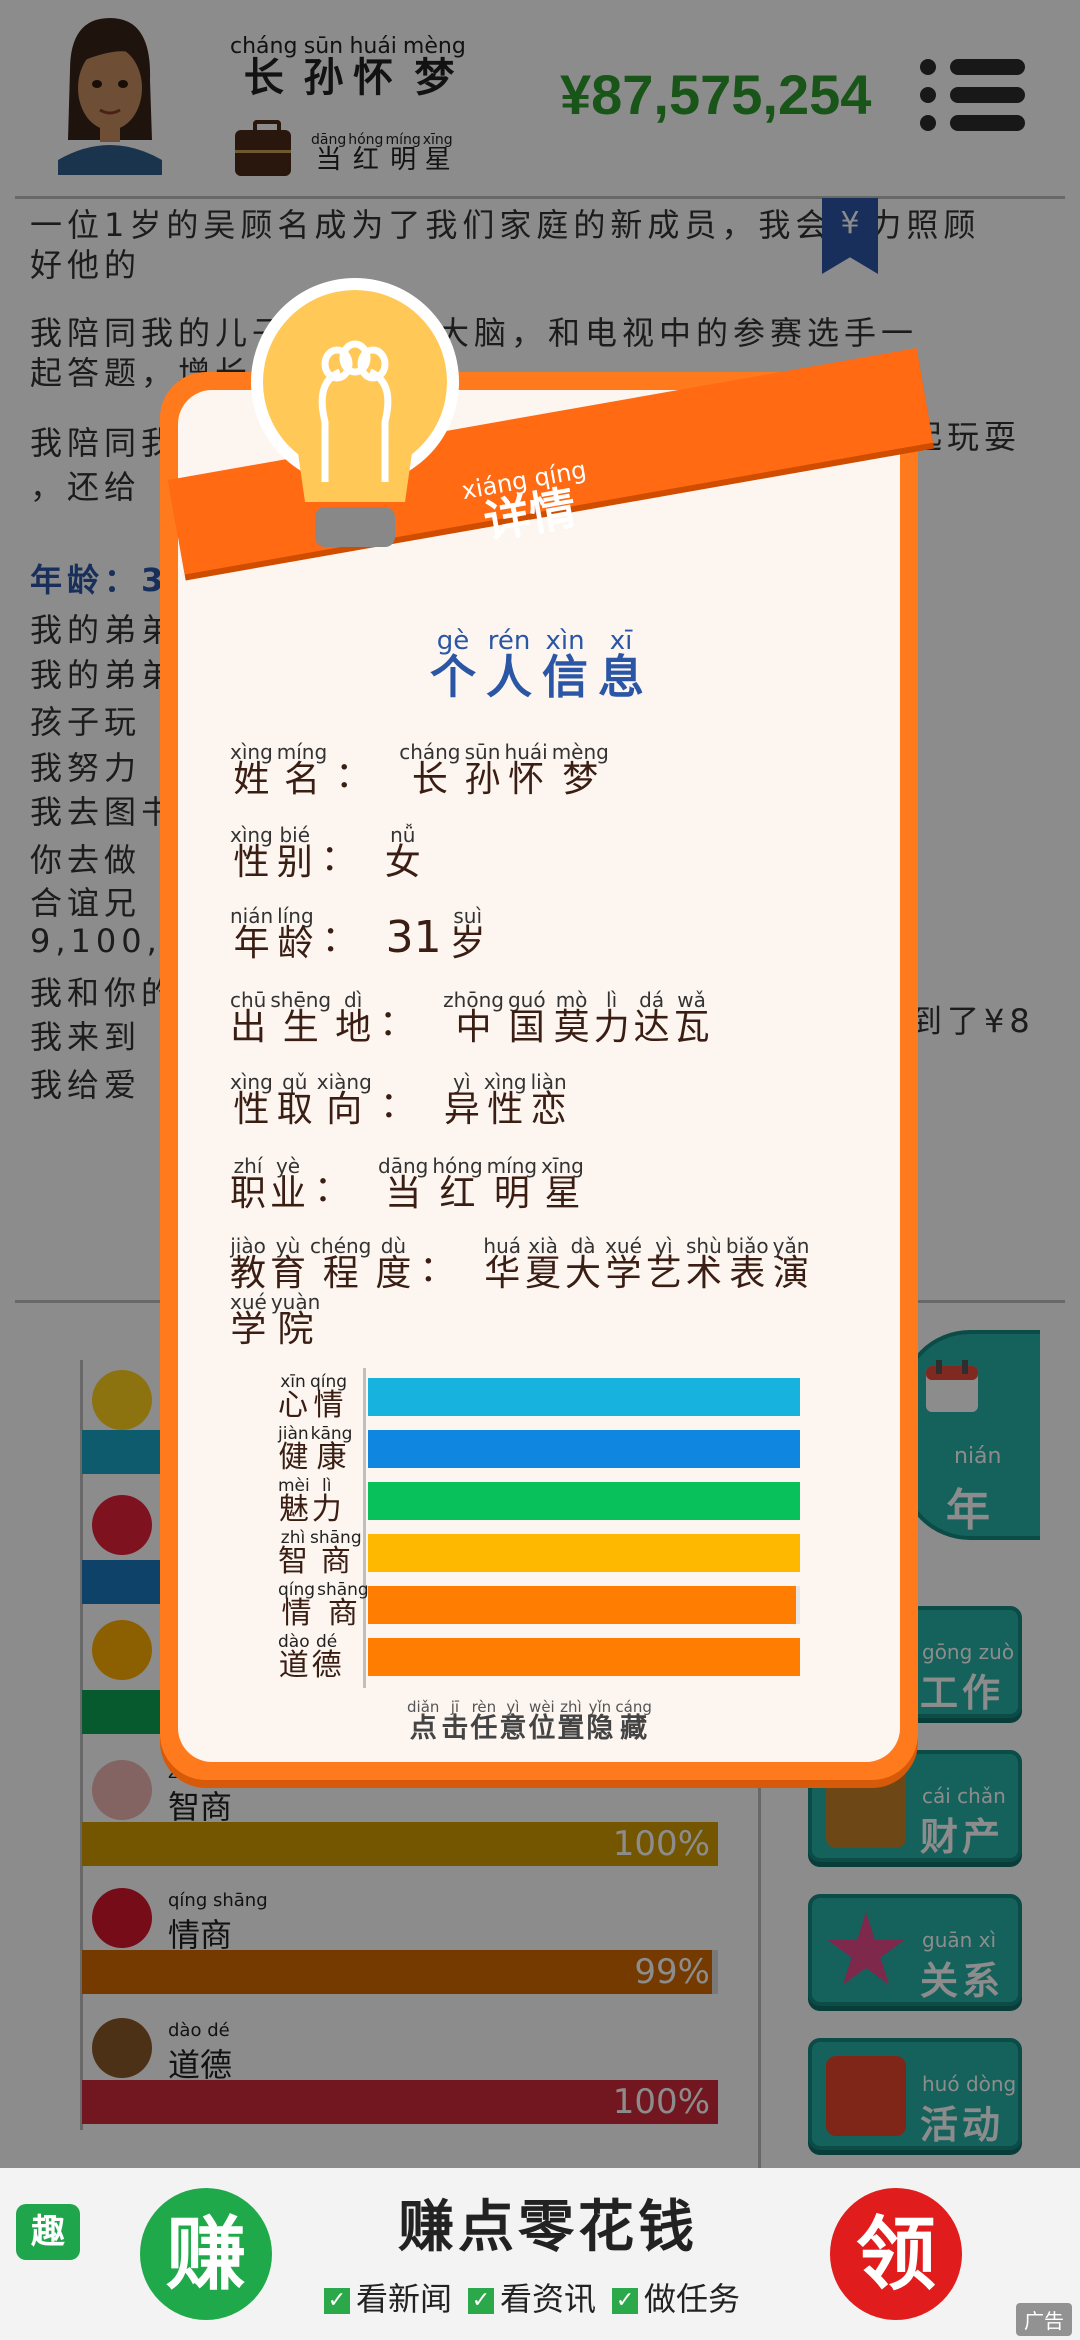  What do you see at coordinates (325, 853) in the screenshot?
I see `info-row: xìng 性 bié 别： nǚ 女` at bounding box center [325, 853].